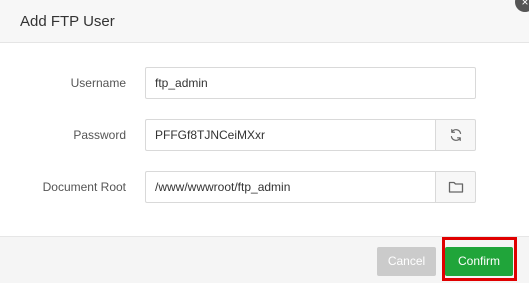 Image resolution: width=529 pixels, height=283 pixels. Describe the element at coordinates (84, 187) in the screenshot. I see `document-root-label: Document Root` at that location.